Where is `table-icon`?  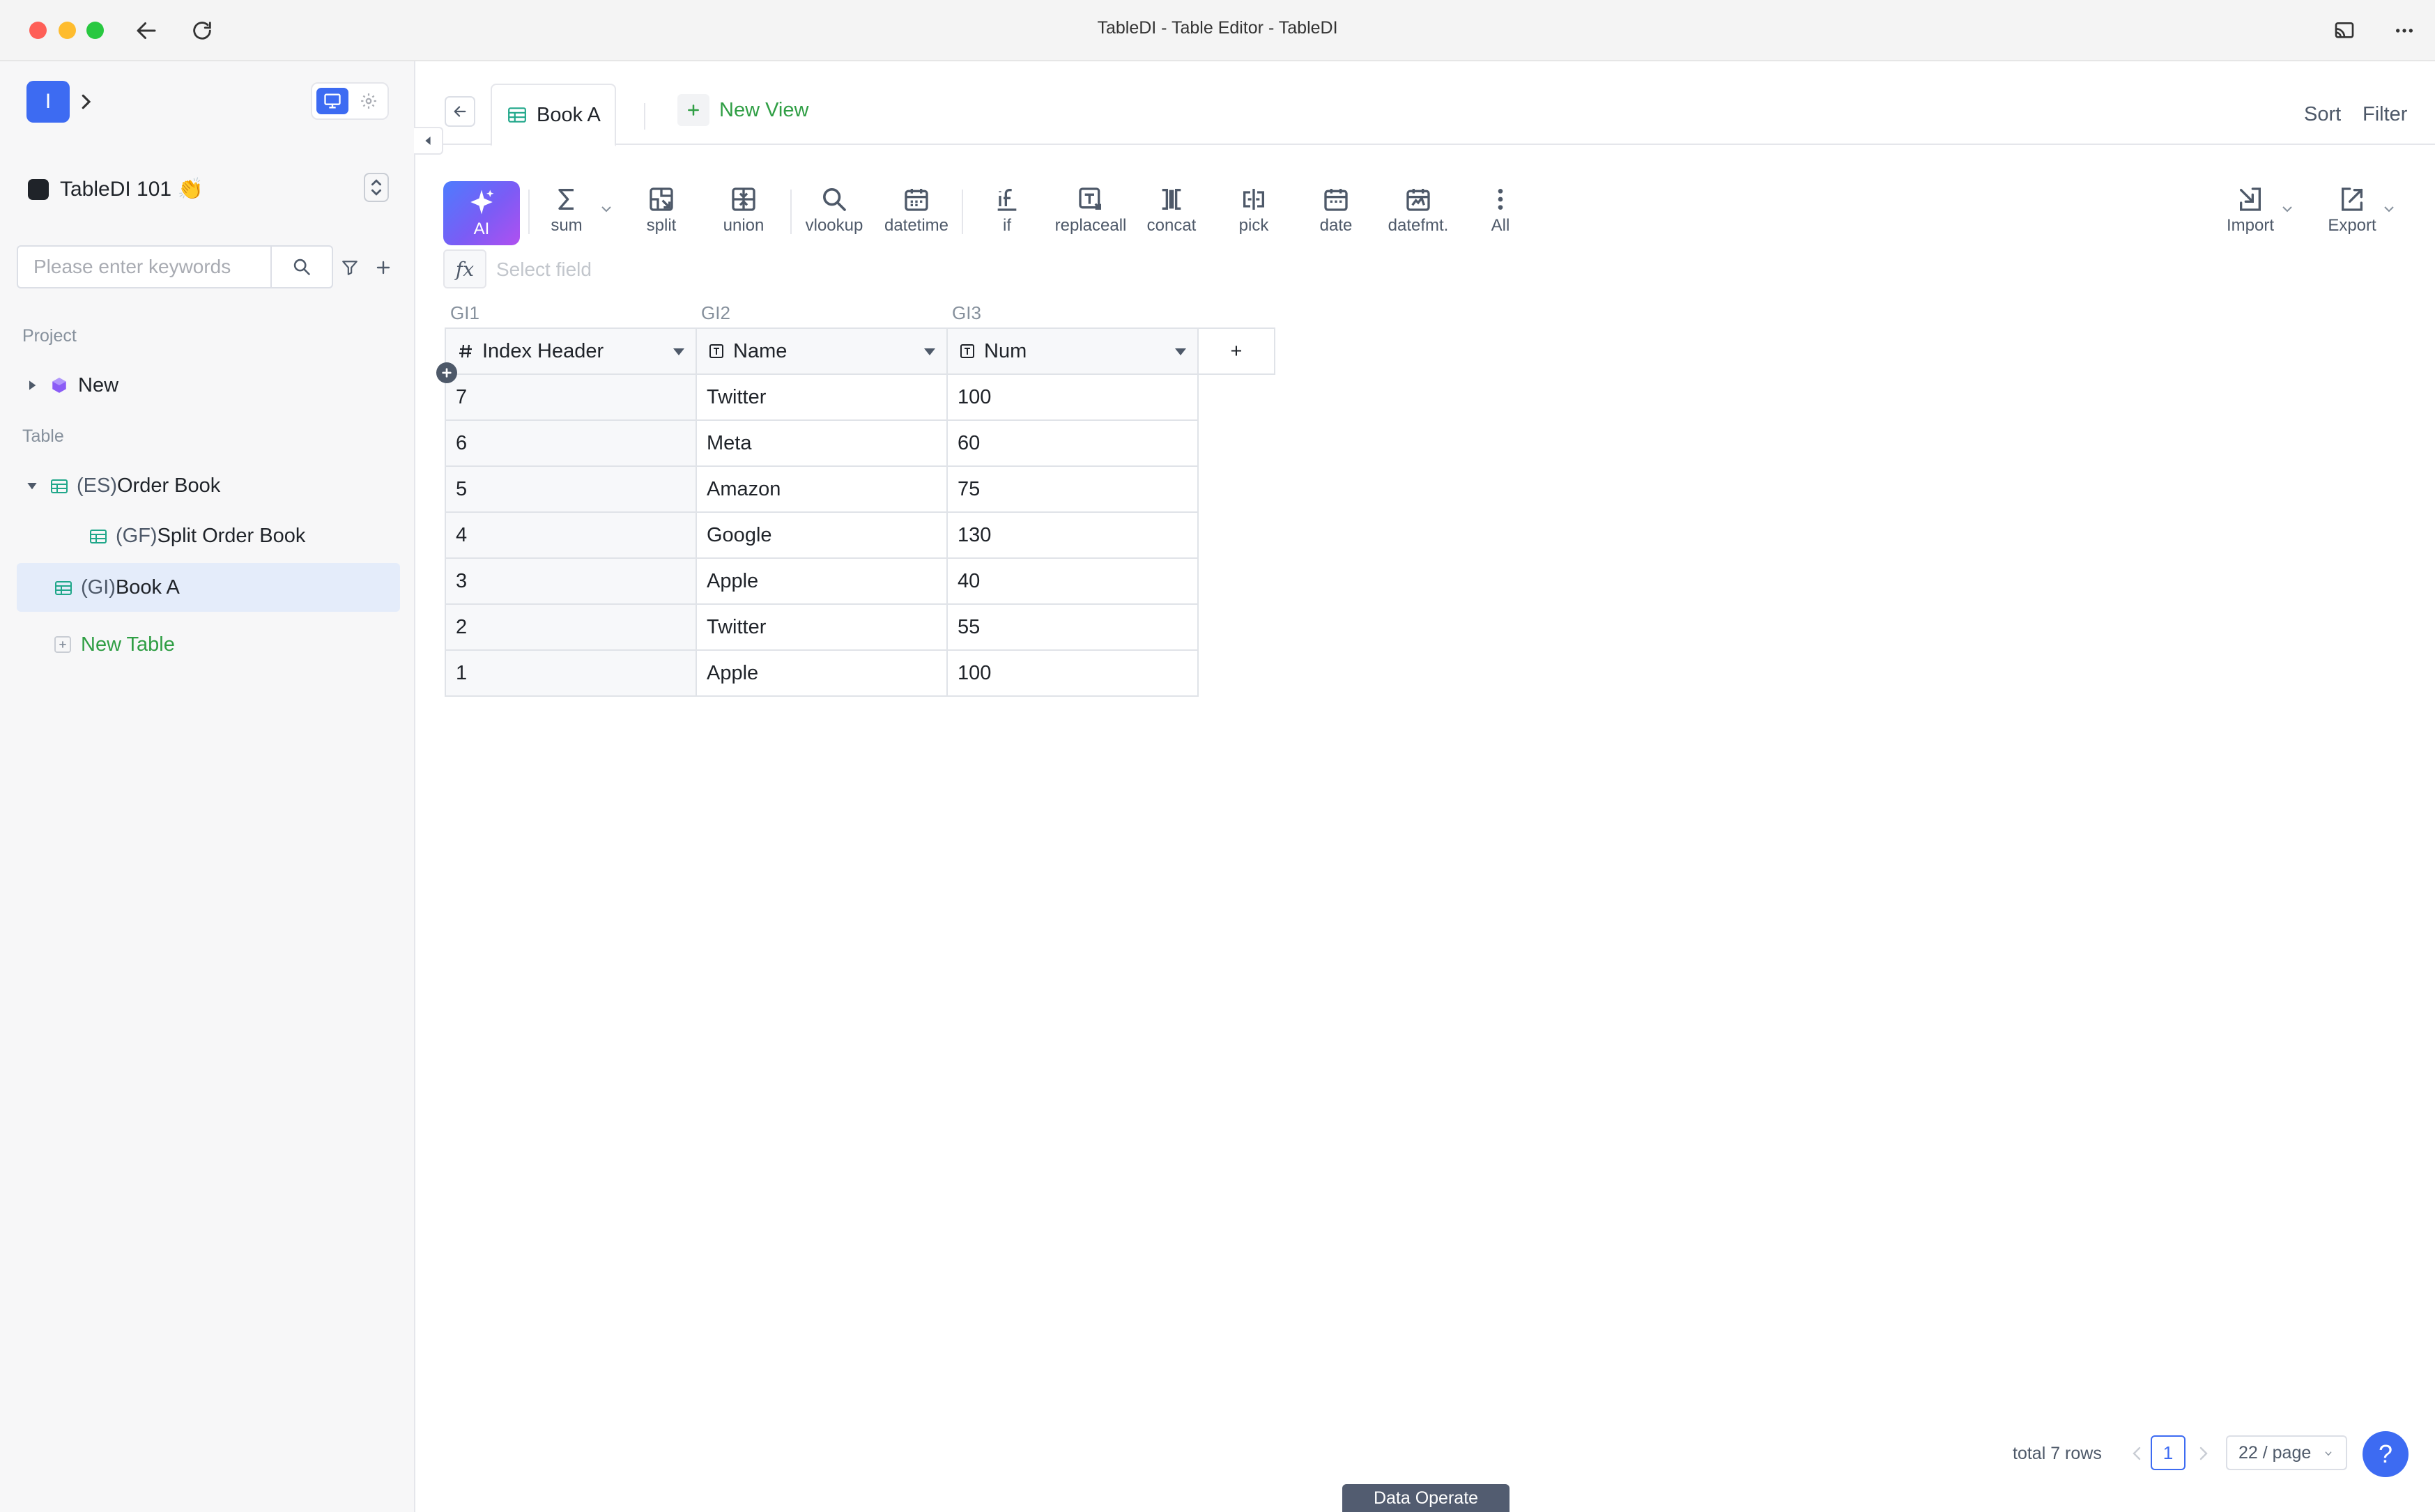
table-icon is located at coordinates (63, 587).